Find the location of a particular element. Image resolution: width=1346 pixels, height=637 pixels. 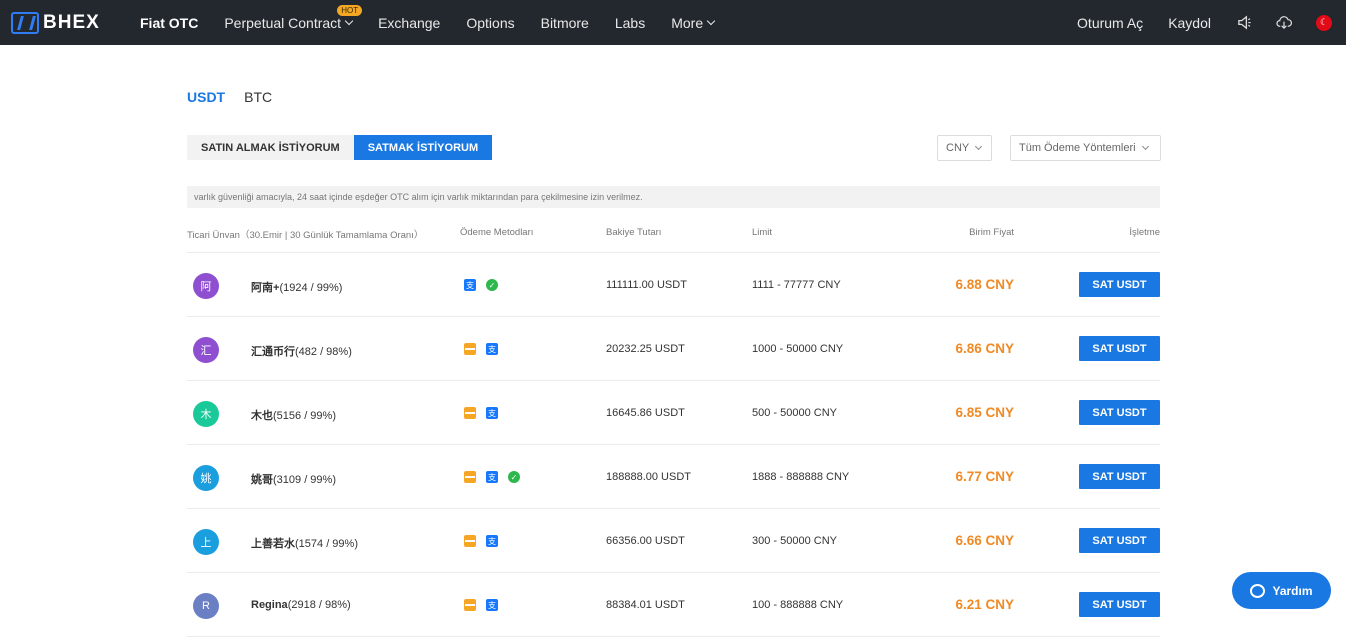

merchant-name: 汇通币行(482 / 98%) is located at coordinates (301, 351).